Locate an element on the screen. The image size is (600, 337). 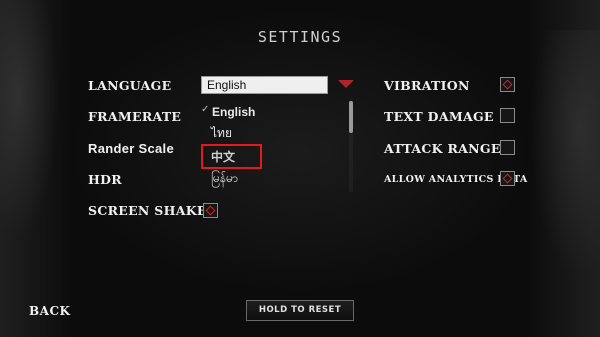
language-label: LANGUAGE is located at coordinates (130, 85).